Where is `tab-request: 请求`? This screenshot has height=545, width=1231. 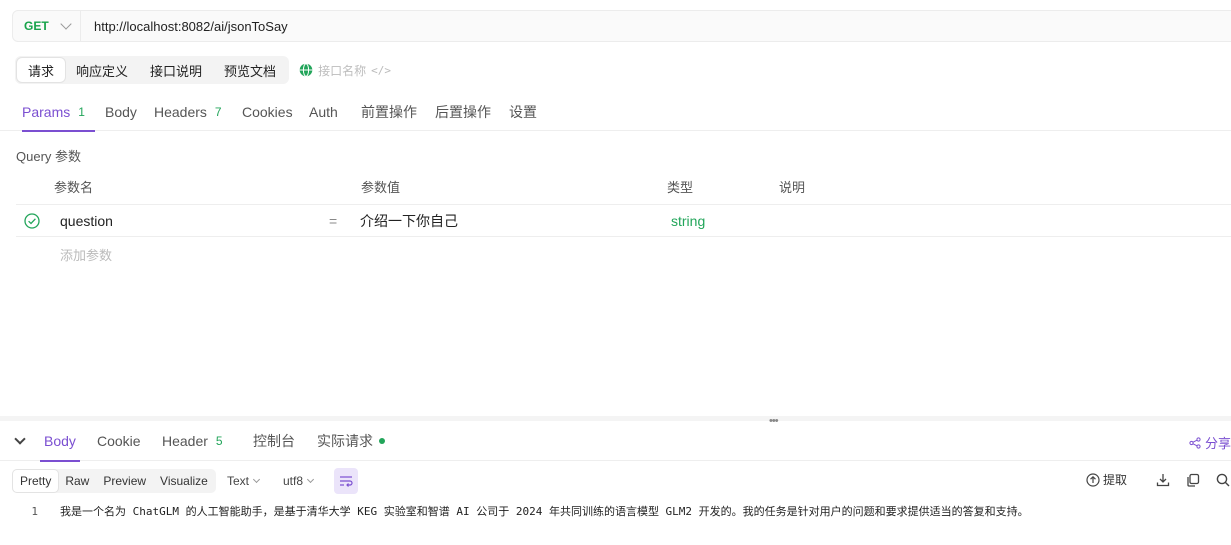 tab-request: 请求 is located at coordinates (41, 70).